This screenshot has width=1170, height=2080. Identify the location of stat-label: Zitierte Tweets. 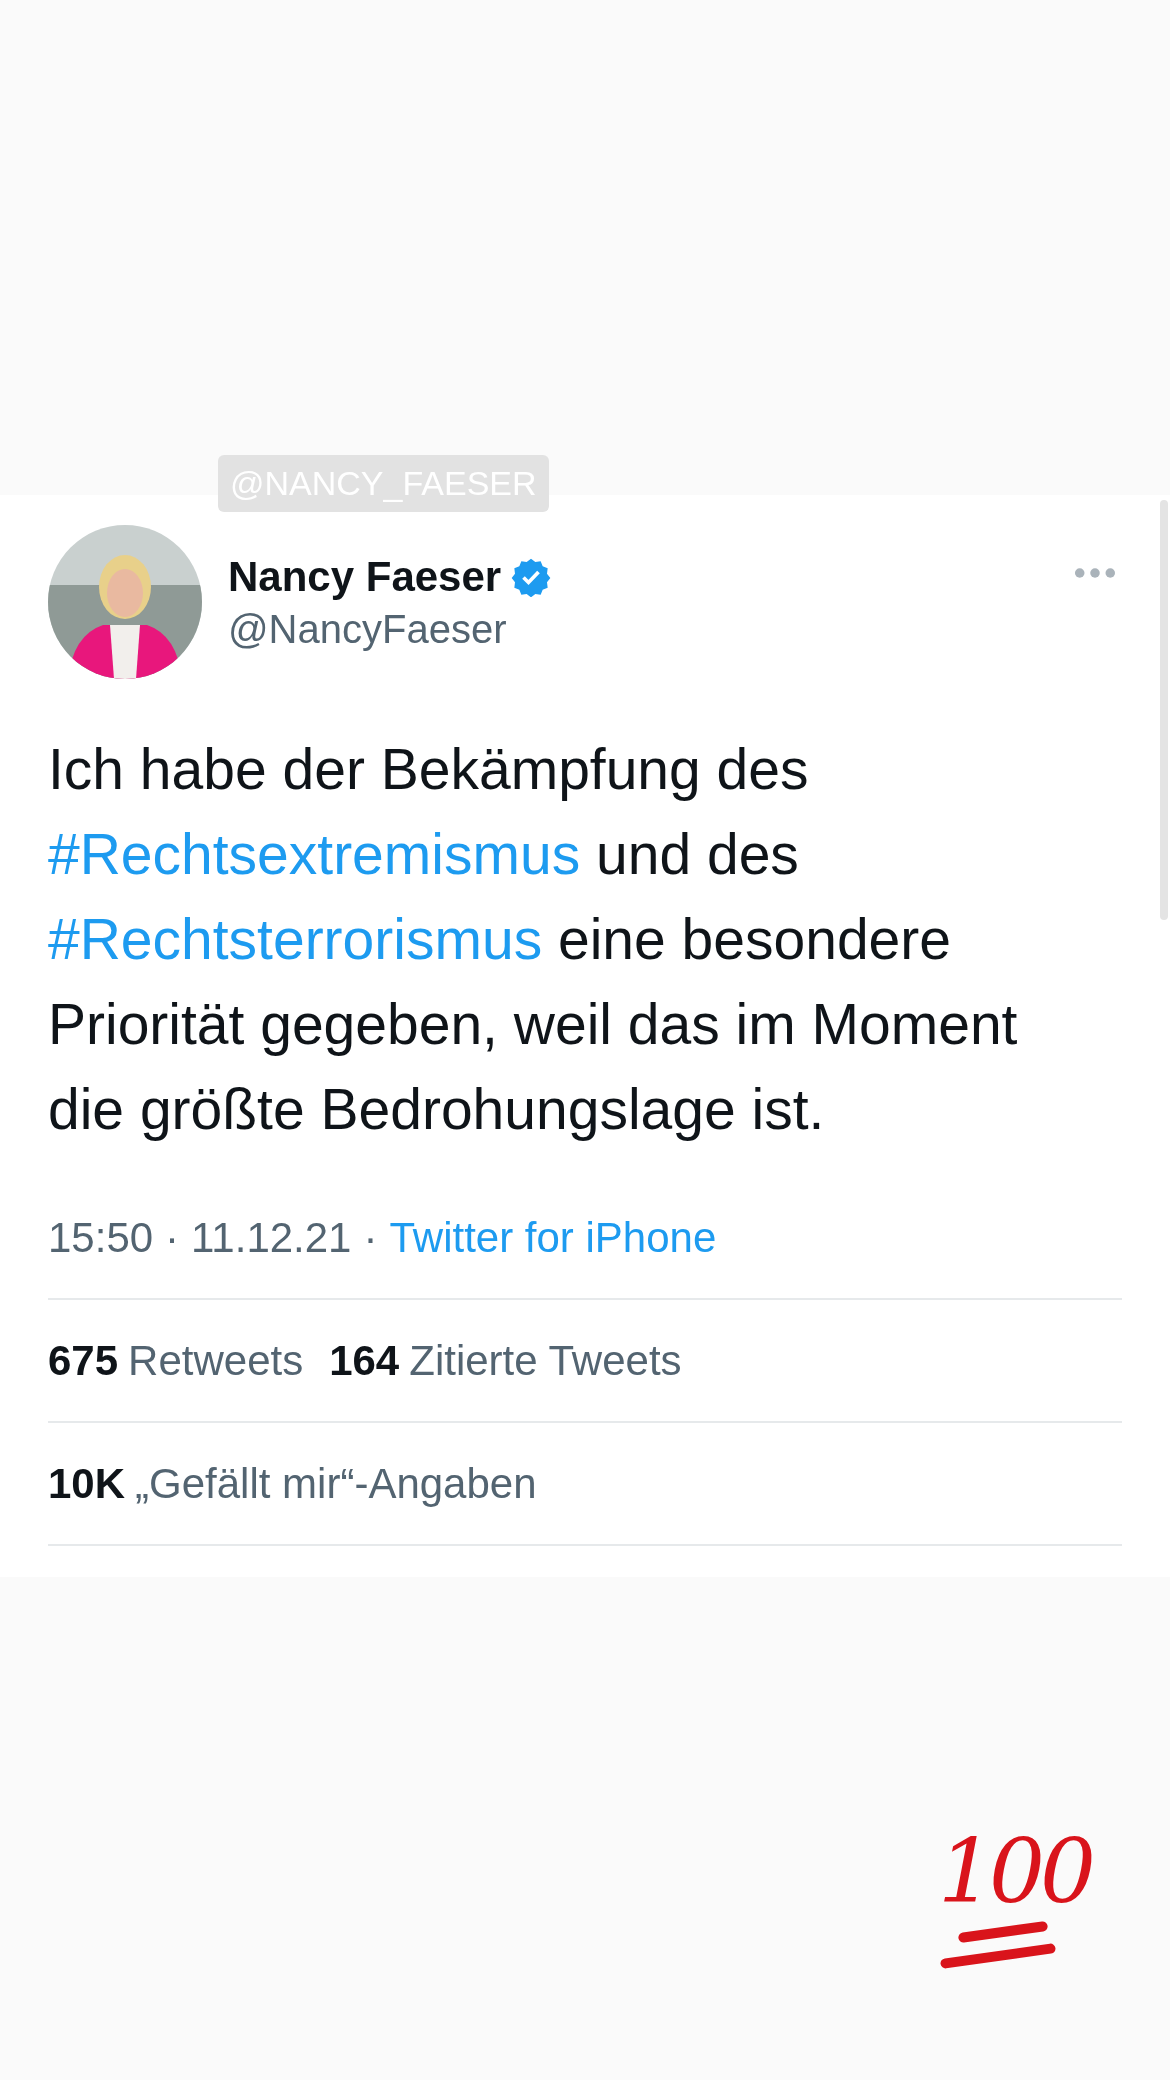
(545, 1360).